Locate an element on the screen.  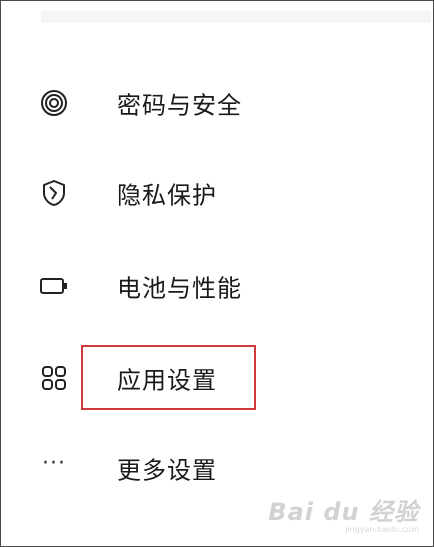
menu-item-privacy: 隐私保护 is located at coordinates (217, 193).